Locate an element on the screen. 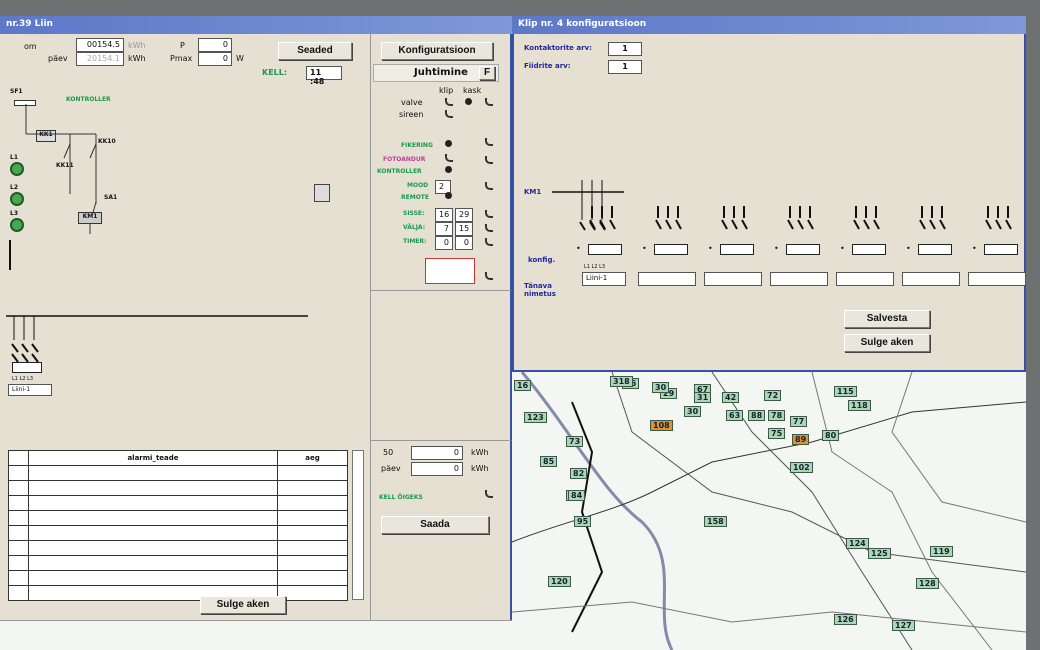  timer-hour: 0 is located at coordinates (444, 243).